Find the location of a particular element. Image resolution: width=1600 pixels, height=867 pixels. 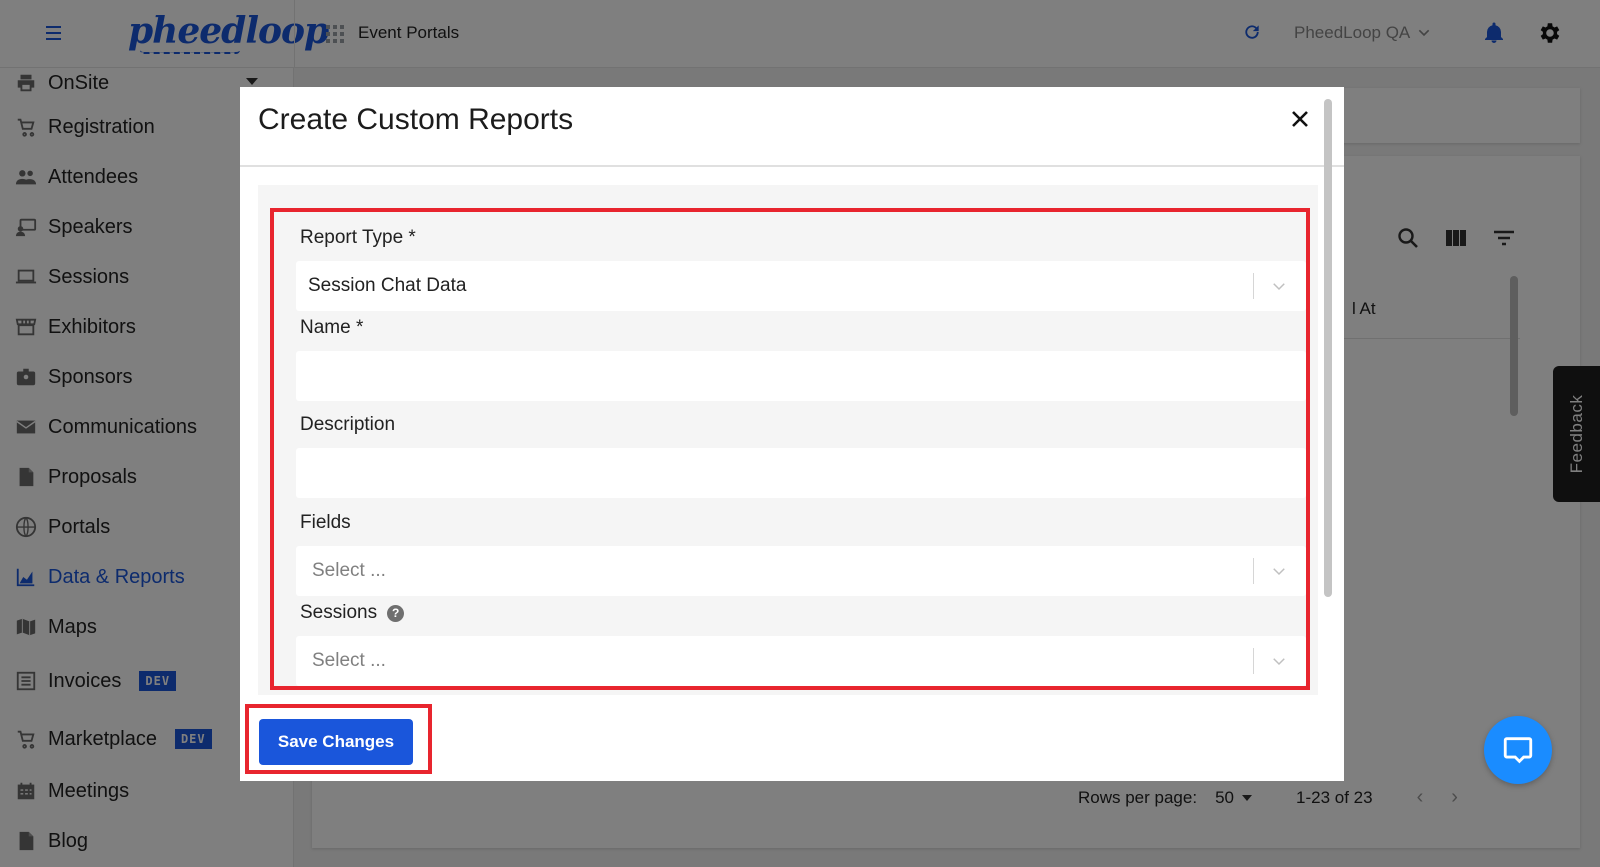

modal-title: Create Custom Reports is located at coordinates (416, 119).